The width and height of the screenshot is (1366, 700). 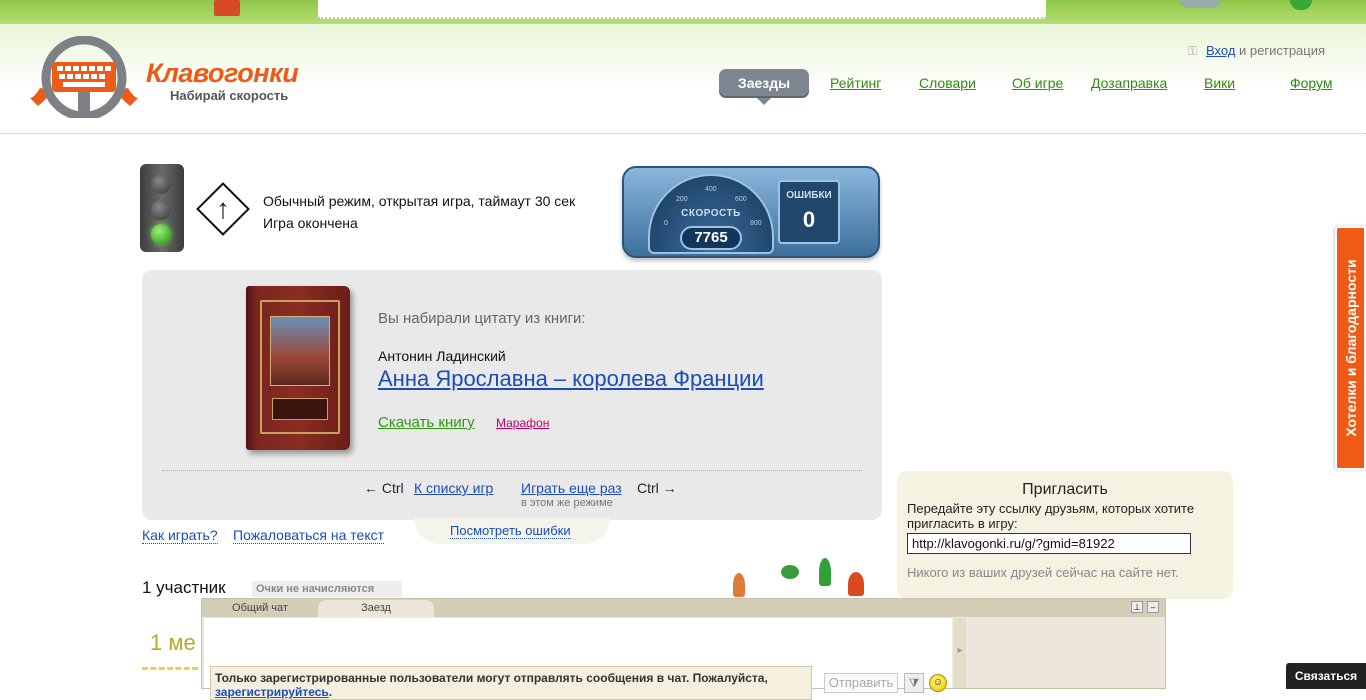 What do you see at coordinates (522, 423) in the screenshot?
I see `marathon-link: Марафон` at bounding box center [522, 423].